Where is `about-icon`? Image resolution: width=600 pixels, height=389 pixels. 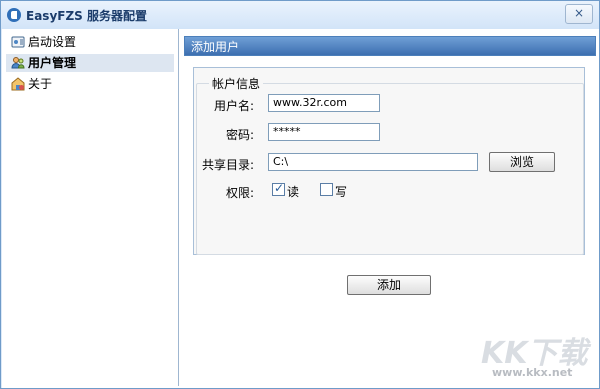
about-icon is located at coordinates (18, 84).